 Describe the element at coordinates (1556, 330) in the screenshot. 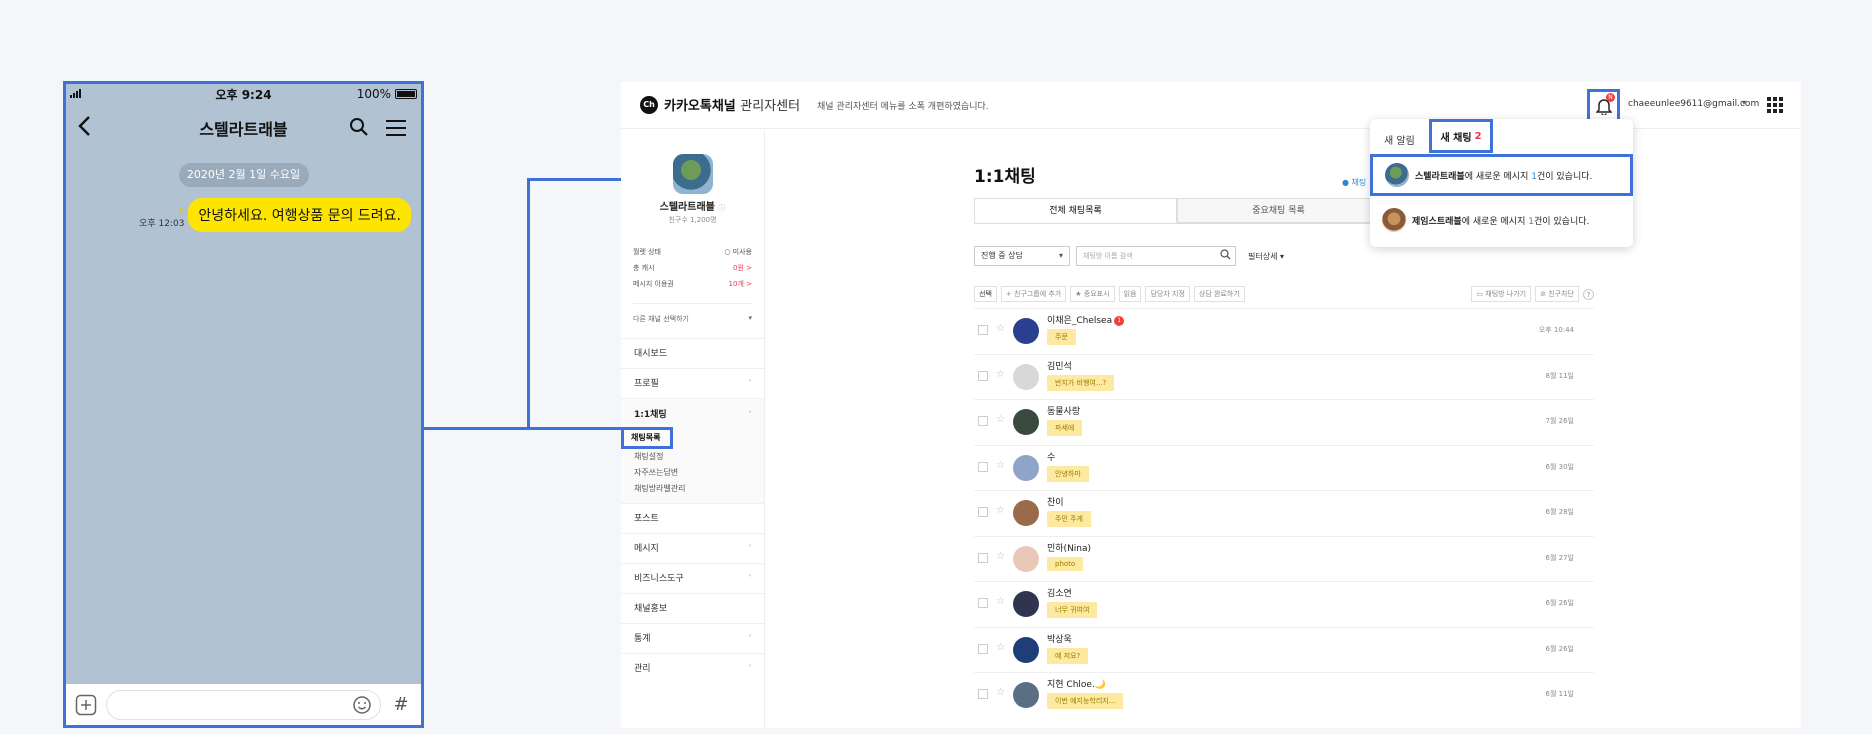

I see `chat-date: 오후 10:44` at that location.